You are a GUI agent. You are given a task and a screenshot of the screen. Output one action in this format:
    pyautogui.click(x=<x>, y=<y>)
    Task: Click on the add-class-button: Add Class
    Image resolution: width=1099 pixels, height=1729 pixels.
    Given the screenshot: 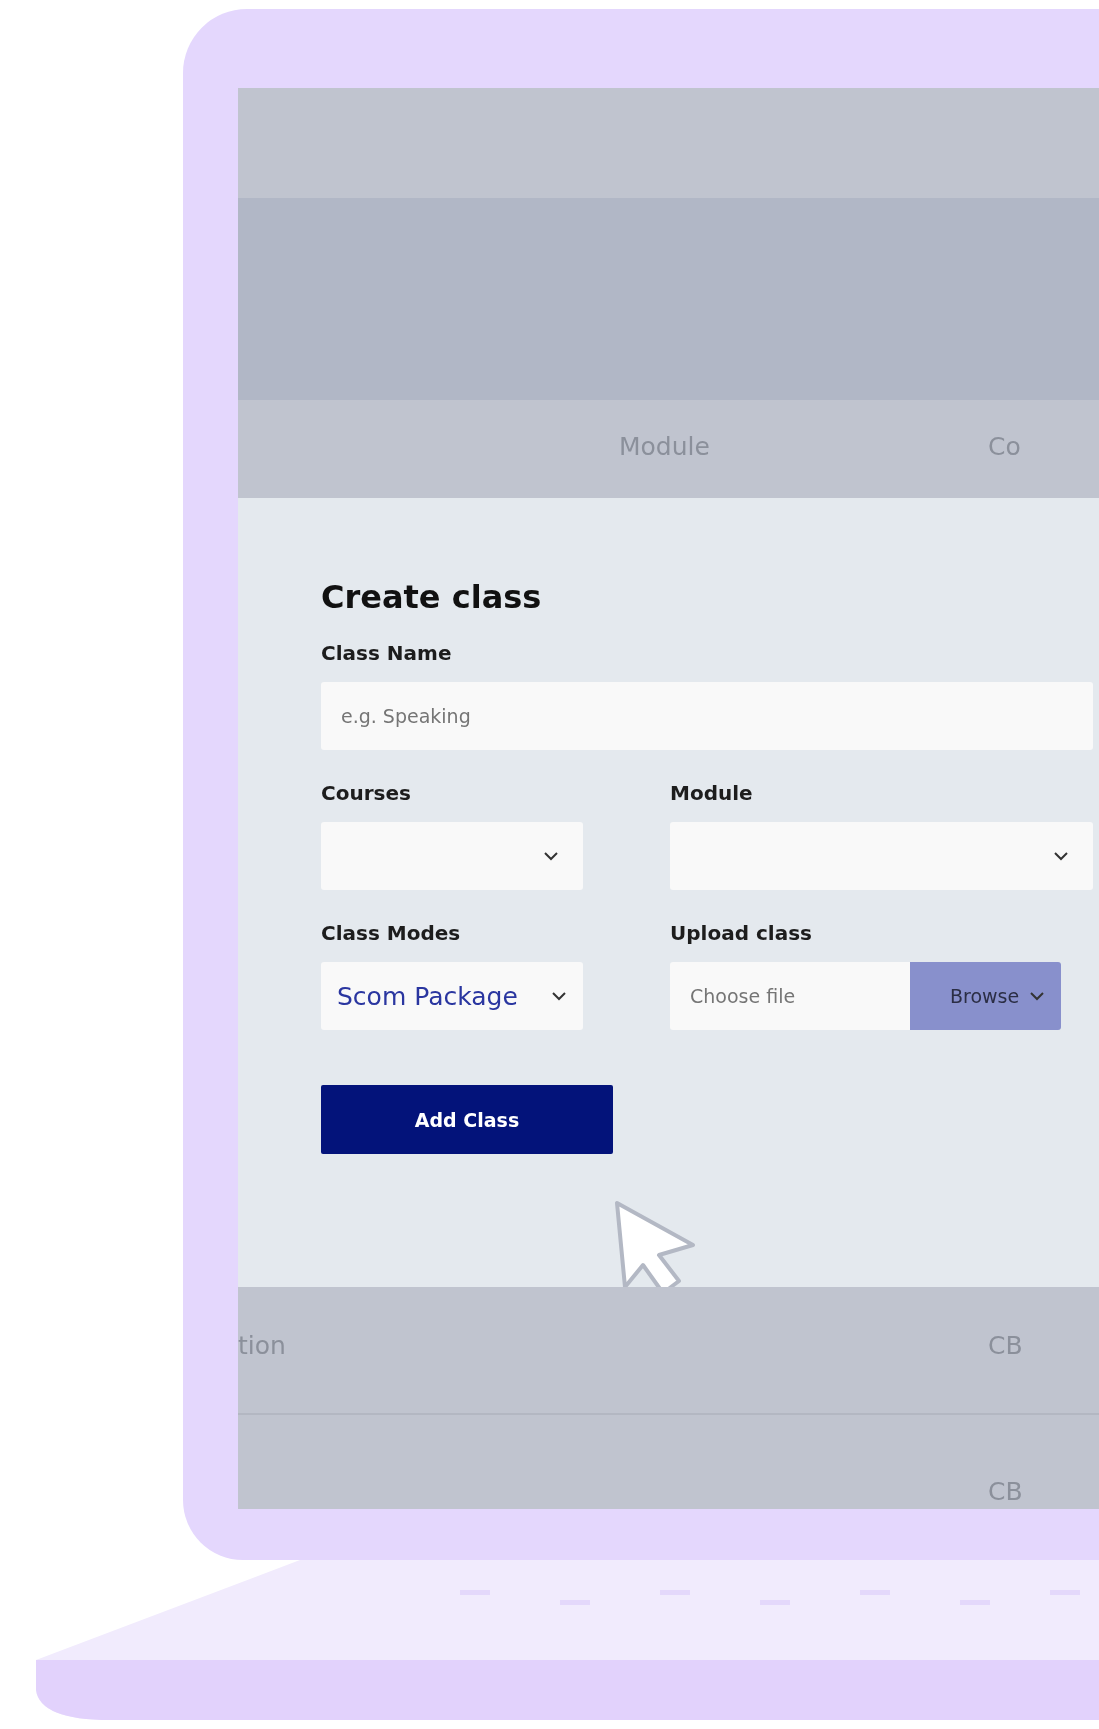 What is the action you would take?
    pyautogui.click(x=467, y=1120)
    